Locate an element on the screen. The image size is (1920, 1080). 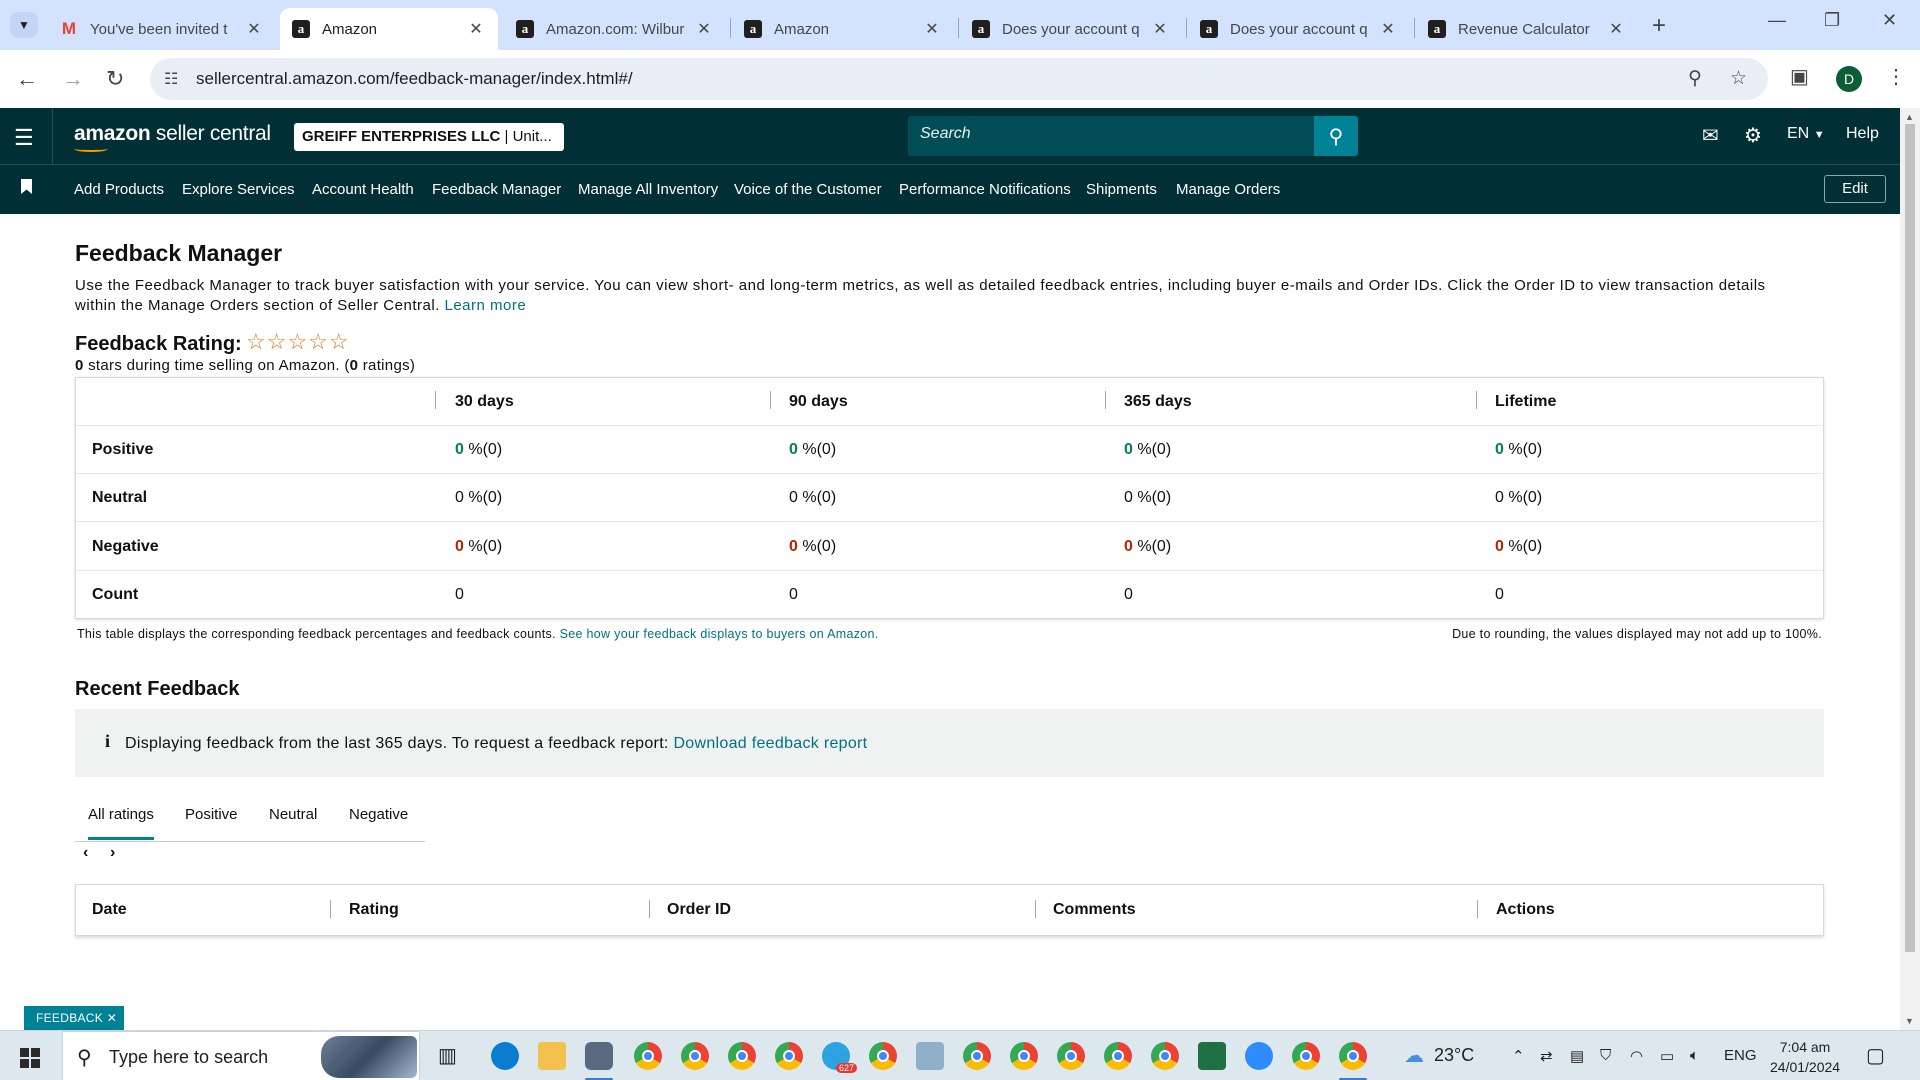
nav-performance-notifications: Performance Notifications is located at coordinates (985, 189).